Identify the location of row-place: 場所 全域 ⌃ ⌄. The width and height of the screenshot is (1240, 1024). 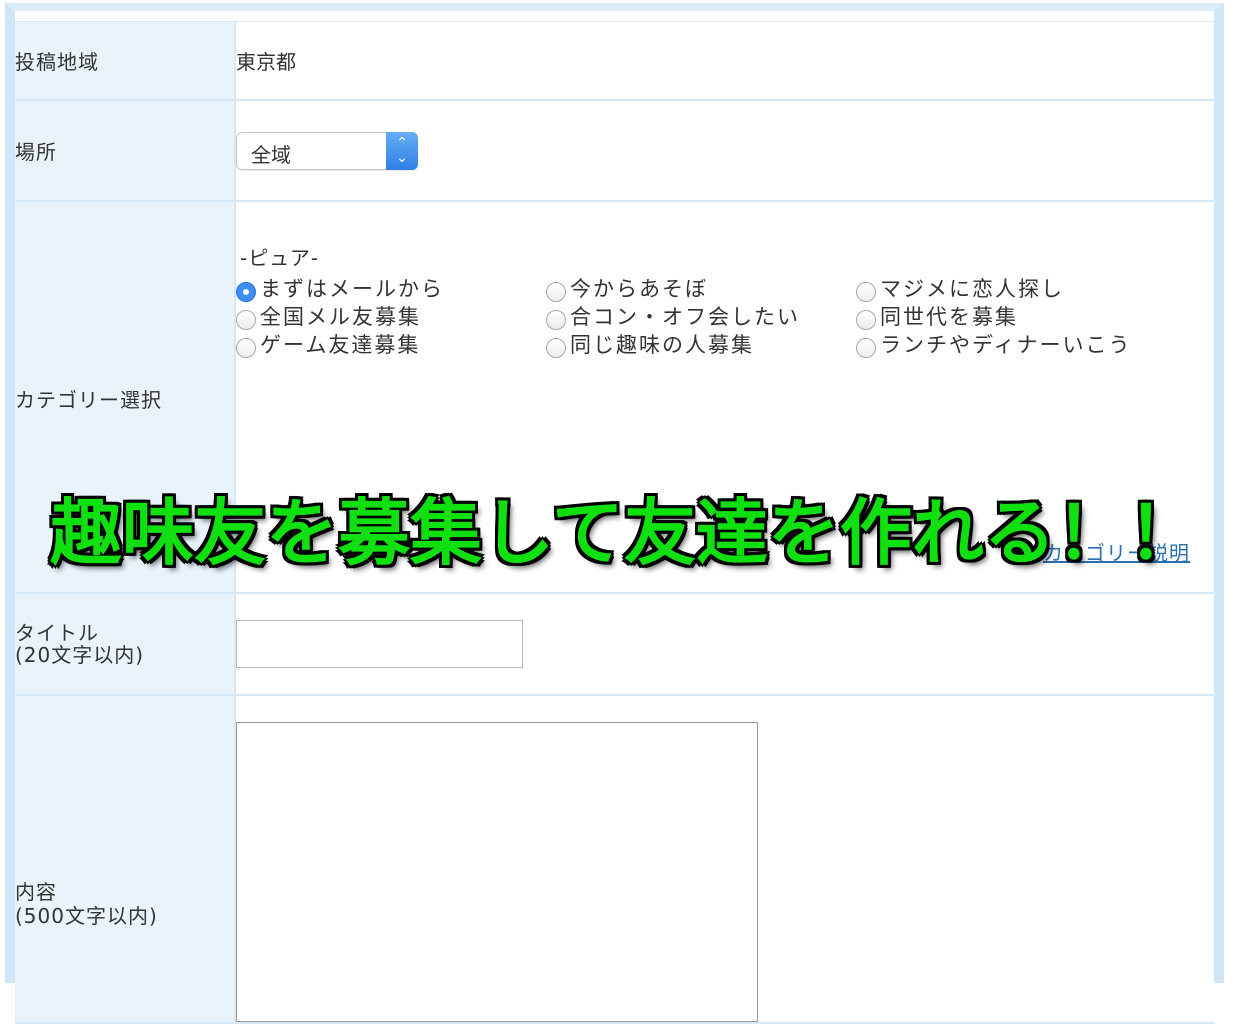
(614, 151).